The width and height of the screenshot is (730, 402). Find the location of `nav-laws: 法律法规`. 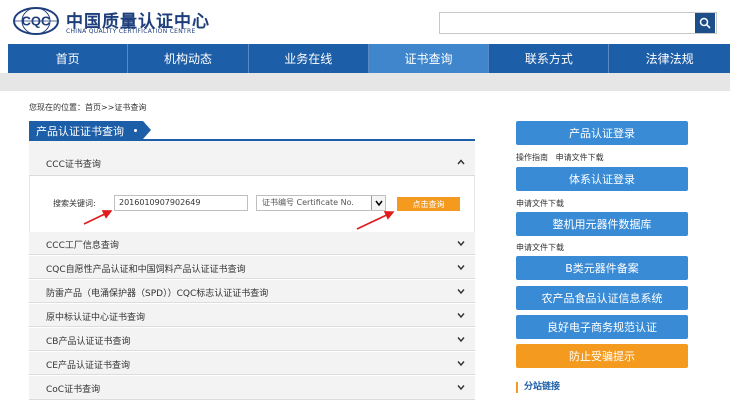

nav-laws: 法律法规 is located at coordinates (669, 58).